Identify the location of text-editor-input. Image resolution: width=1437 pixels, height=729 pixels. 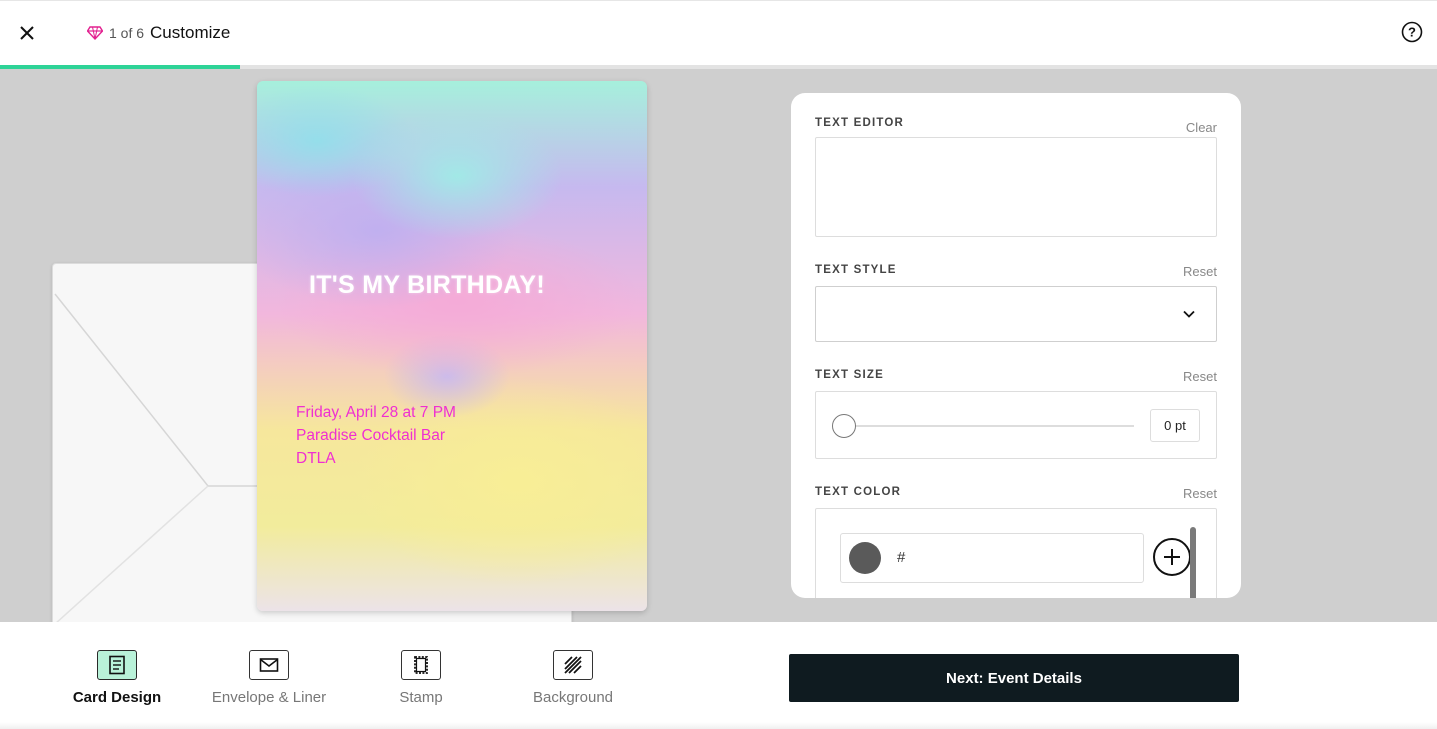
(1016, 187).